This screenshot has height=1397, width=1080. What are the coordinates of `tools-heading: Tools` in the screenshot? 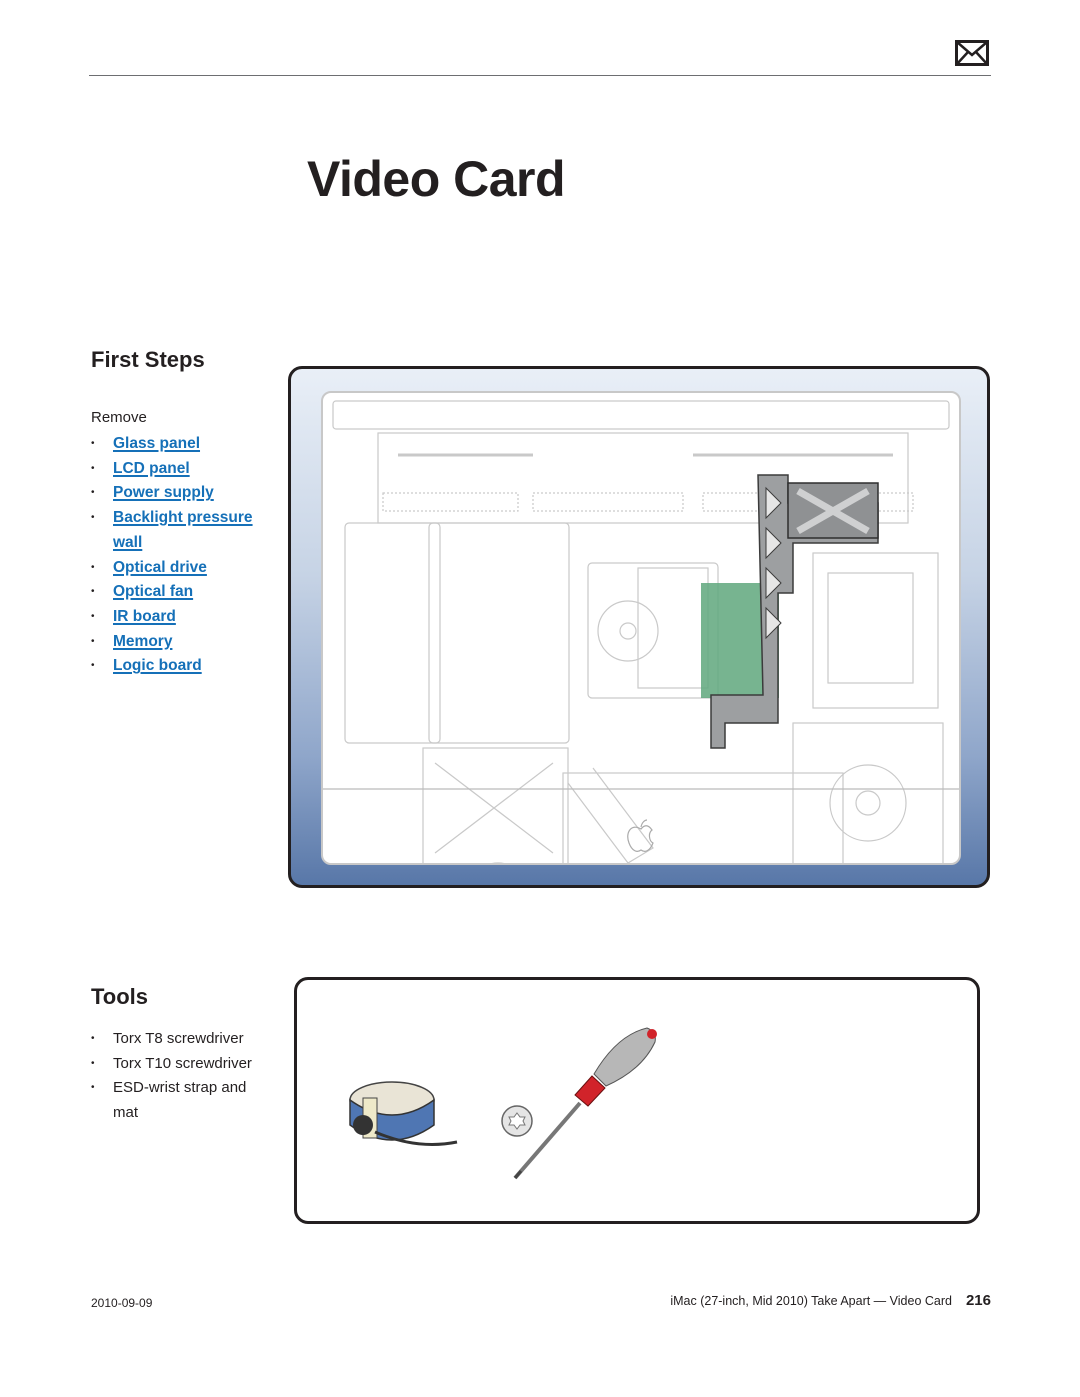 It's located at (120, 996).